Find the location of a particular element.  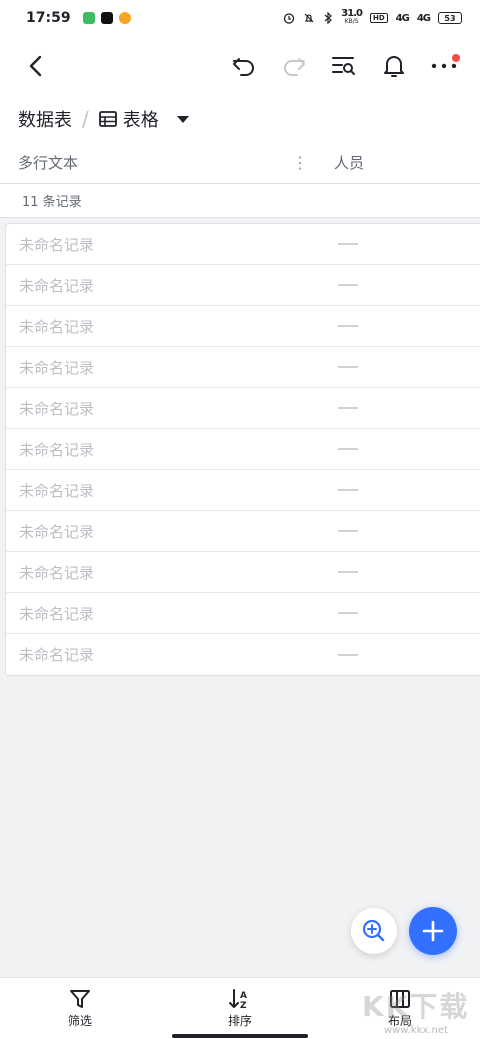

nav-bar is located at coordinates (240, 66).